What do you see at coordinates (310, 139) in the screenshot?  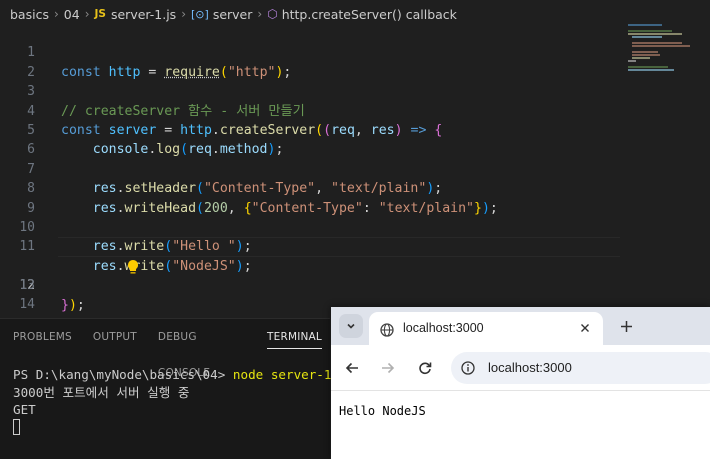 I see `code-line: 6` at bounding box center [310, 139].